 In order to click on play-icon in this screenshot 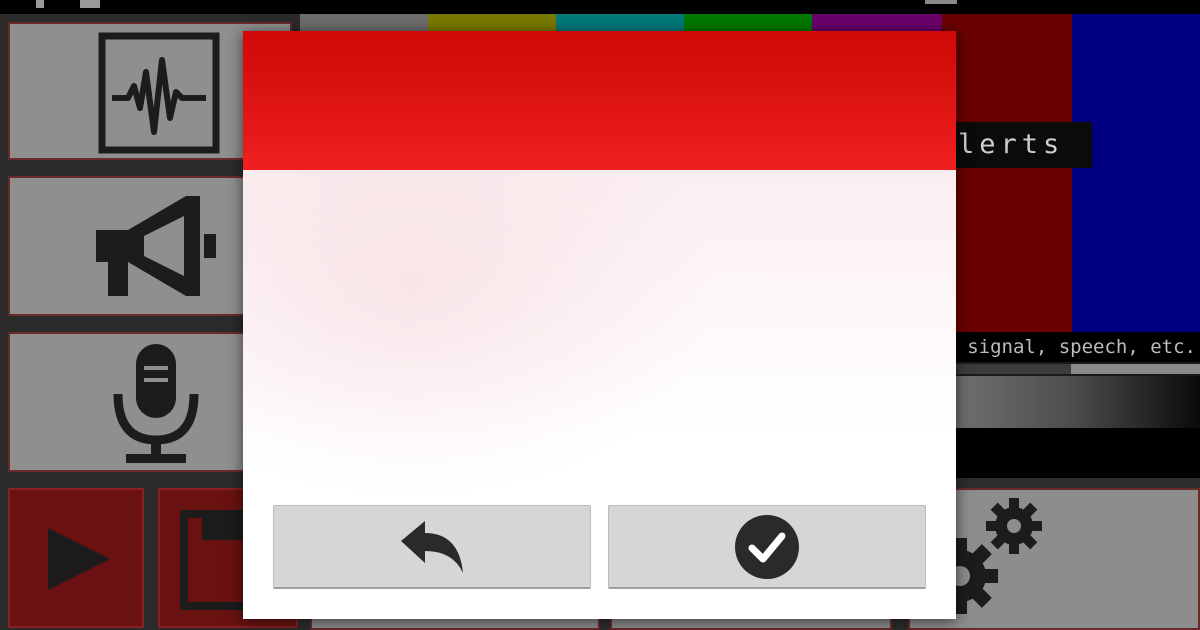, I will do `click(79, 559)`.